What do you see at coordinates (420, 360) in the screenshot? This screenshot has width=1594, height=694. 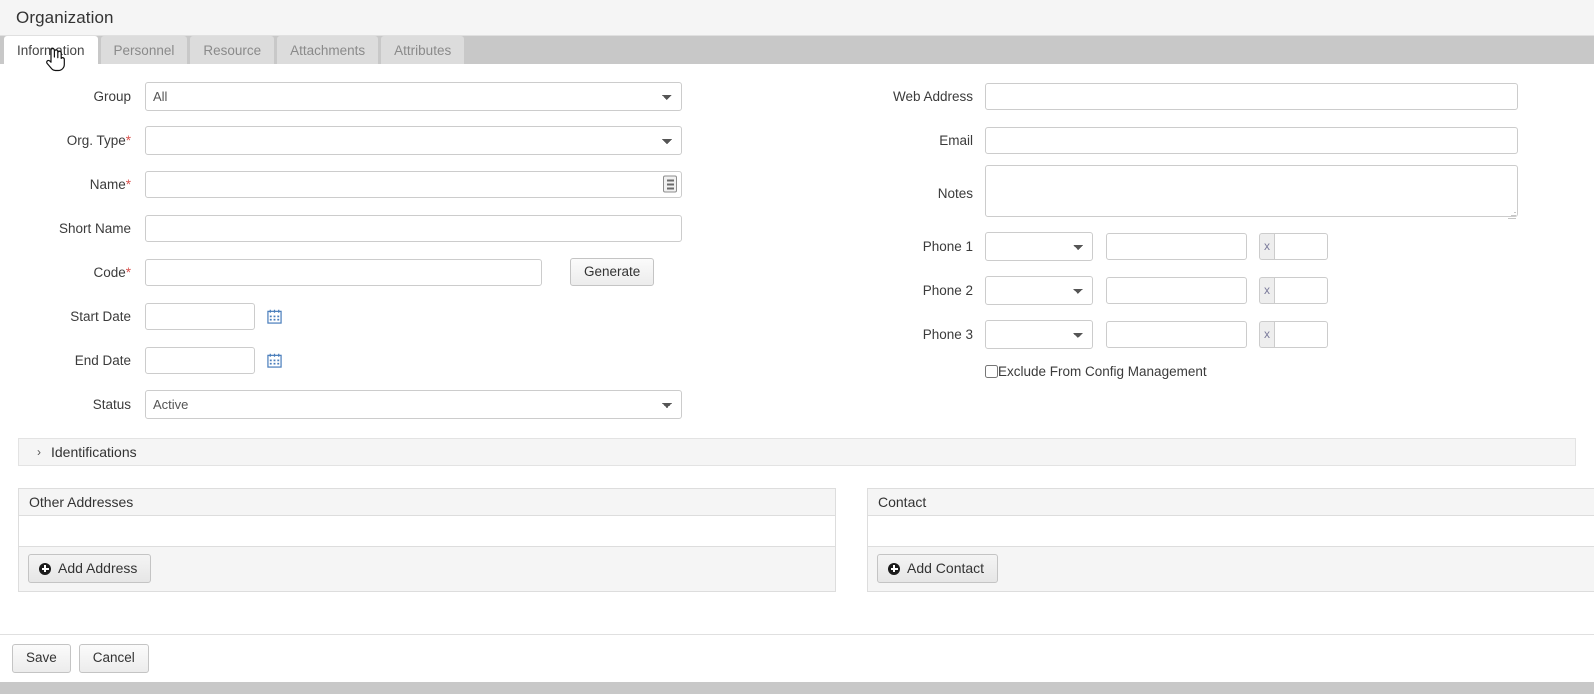 I see `field-row-end-date: End Date` at bounding box center [420, 360].